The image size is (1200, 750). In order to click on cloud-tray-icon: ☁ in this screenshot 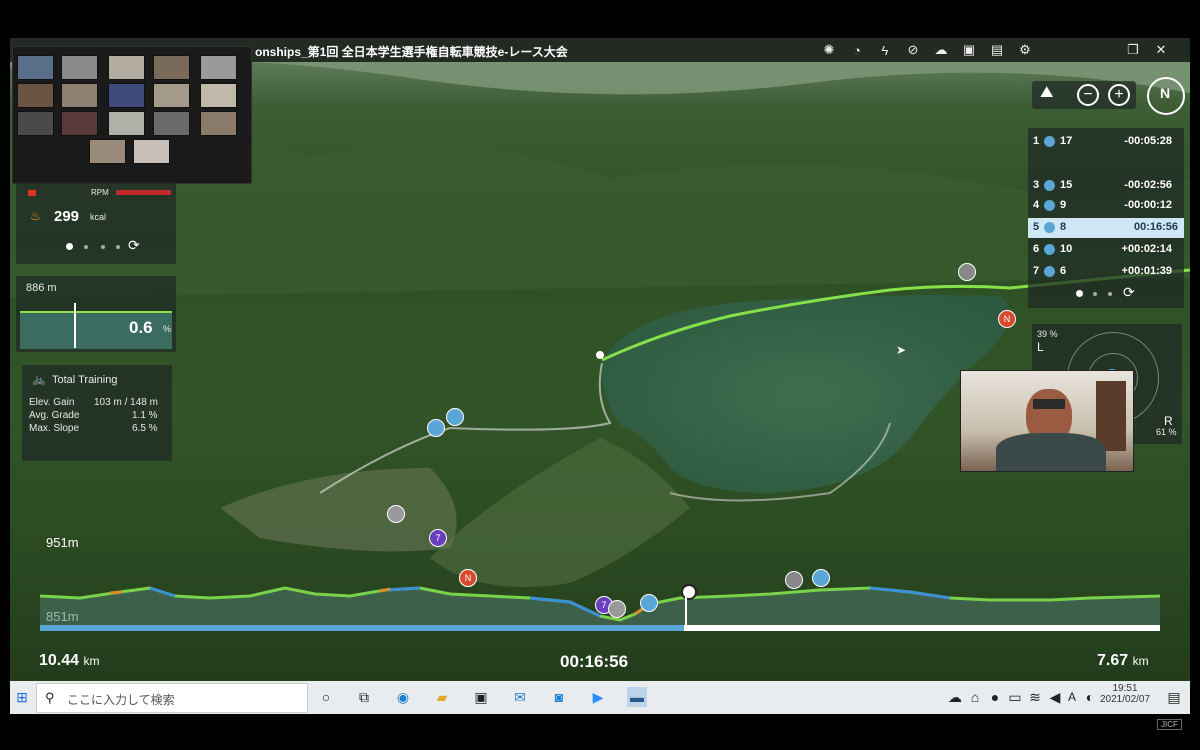, I will do `click(955, 697)`.